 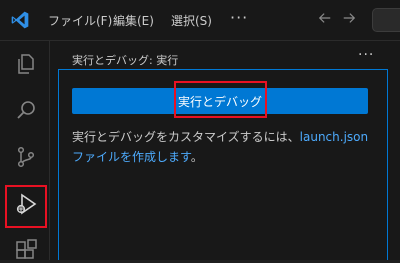 I want to click on menu-edit: 編集(E), so click(x=133, y=20).